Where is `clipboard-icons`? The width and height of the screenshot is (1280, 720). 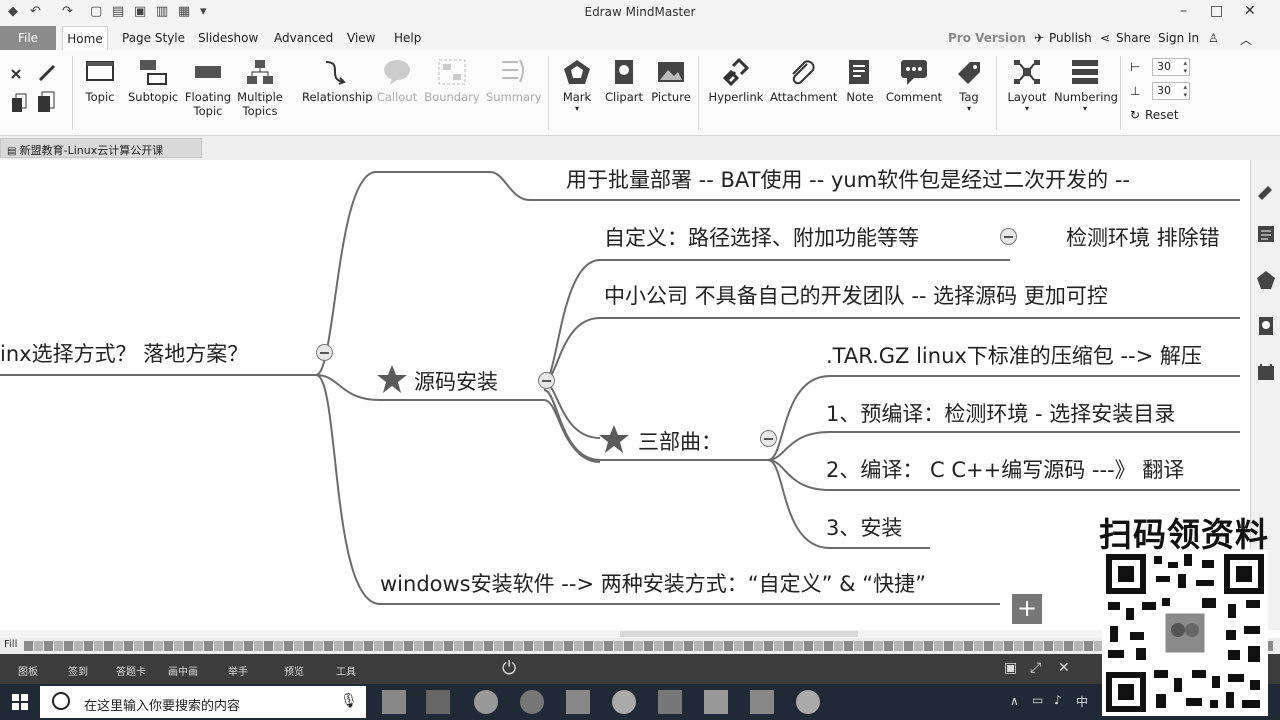 clipboard-icons is located at coordinates (38, 91).